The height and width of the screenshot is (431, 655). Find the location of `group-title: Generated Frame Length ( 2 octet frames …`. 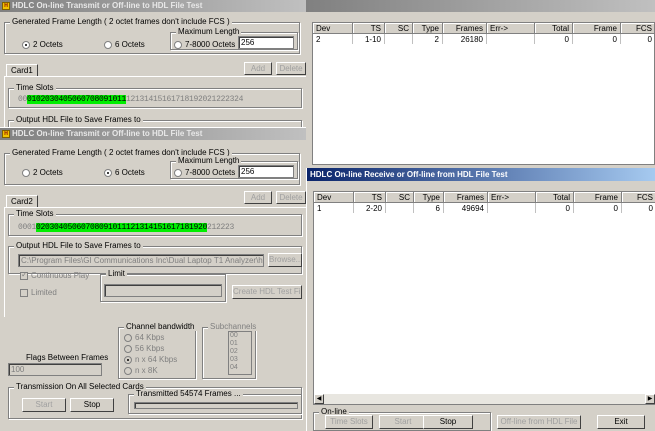

group-title: Generated Frame Length ( 2 octet frames … is located at coordinates (121, 21).